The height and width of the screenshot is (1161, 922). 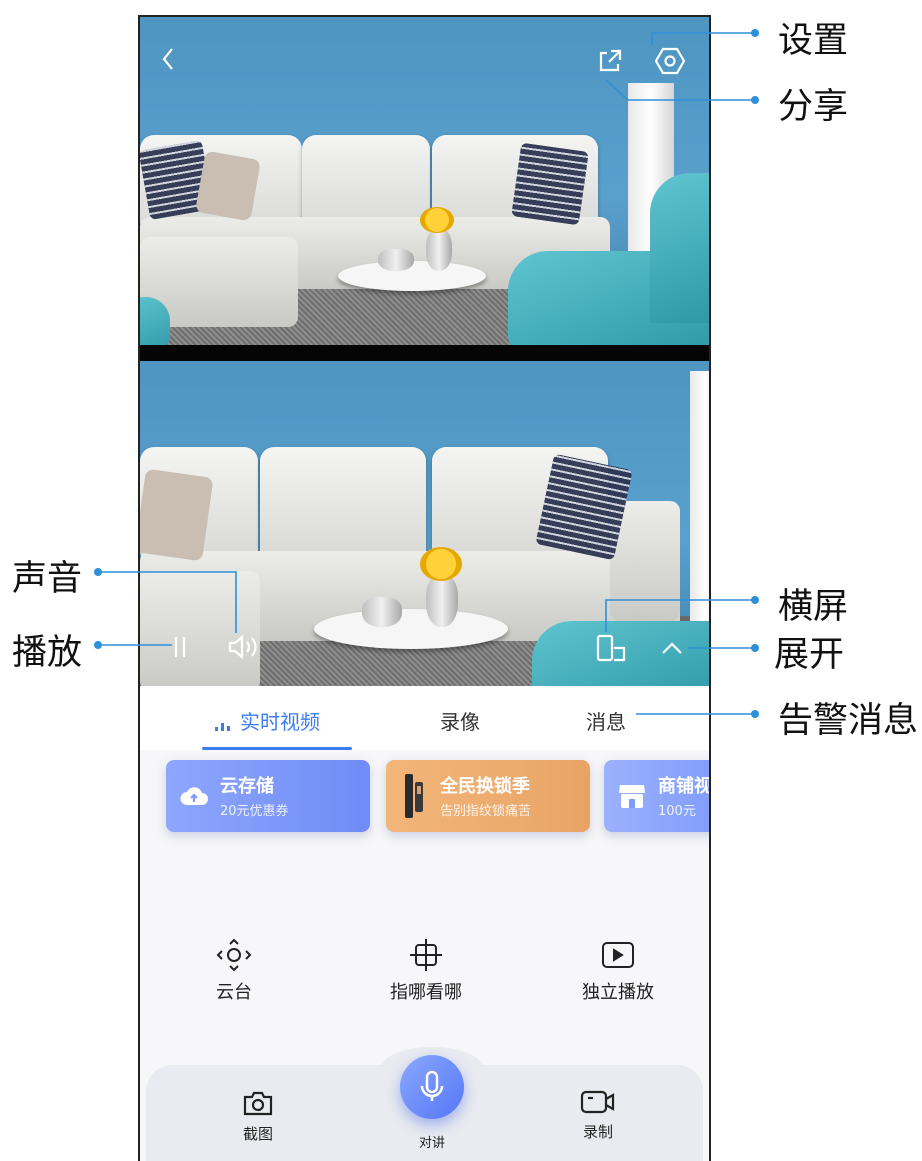 I want to click on tab-recordings-label: 录像, so click(x=460, y=722).